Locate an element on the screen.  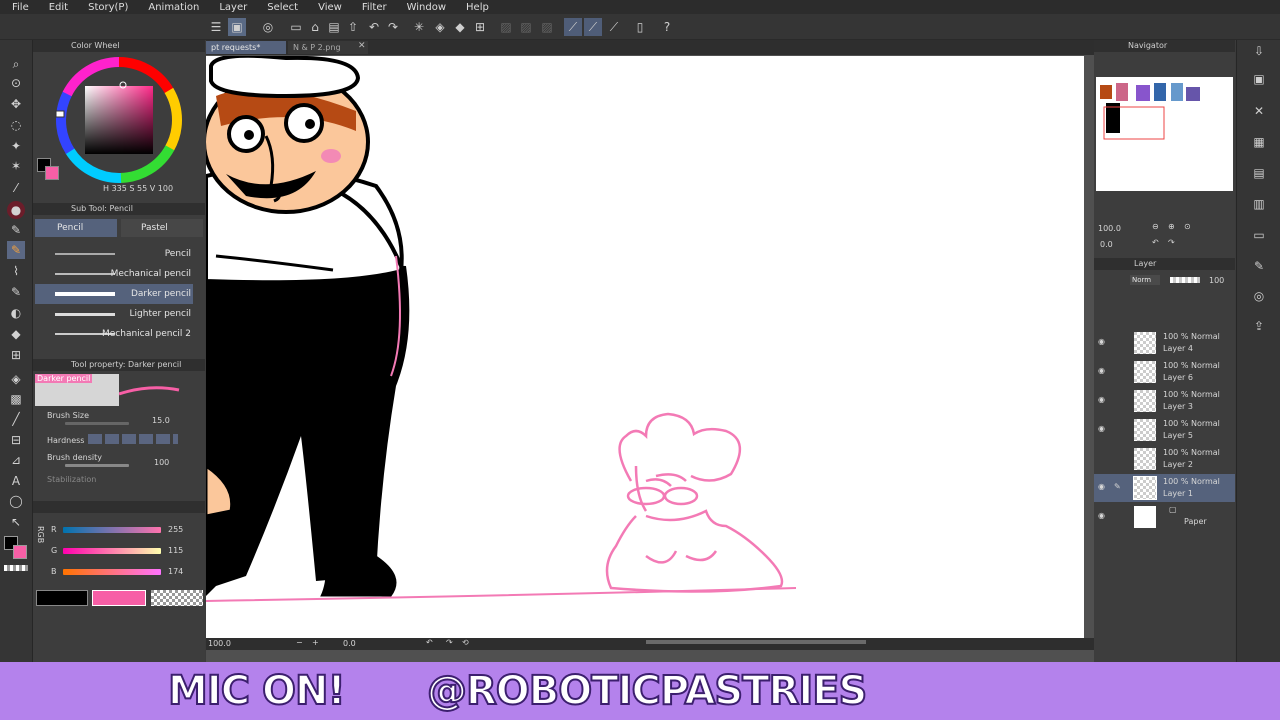
horizontal-scrollbar is located at coordinates (756, 642).